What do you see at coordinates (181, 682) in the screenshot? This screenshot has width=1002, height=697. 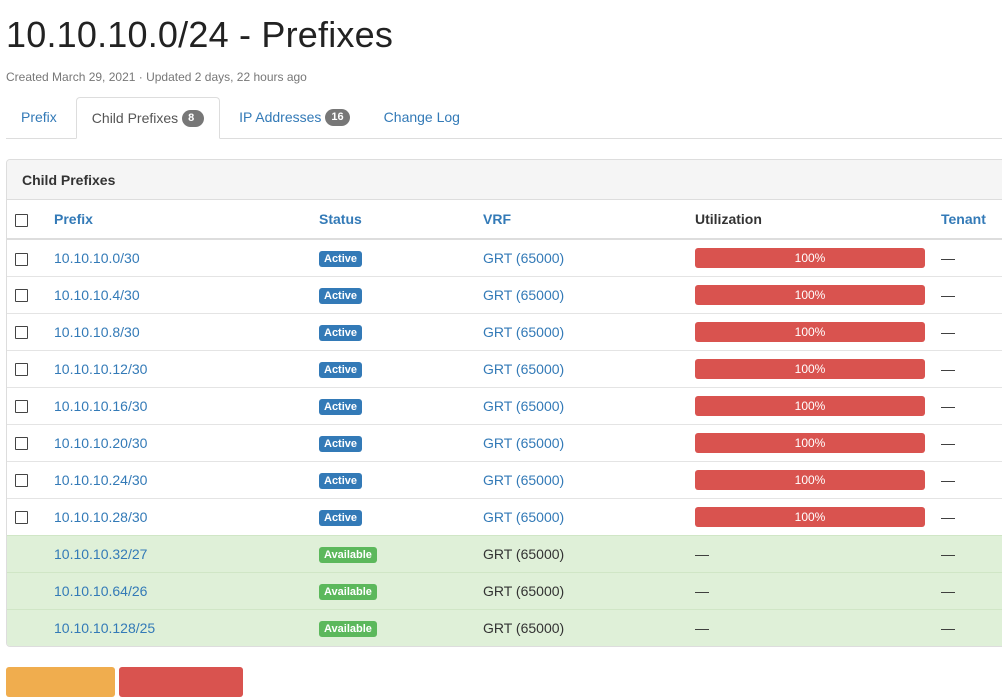 I see `delete-selected-button` at bounding box center [181, 682].